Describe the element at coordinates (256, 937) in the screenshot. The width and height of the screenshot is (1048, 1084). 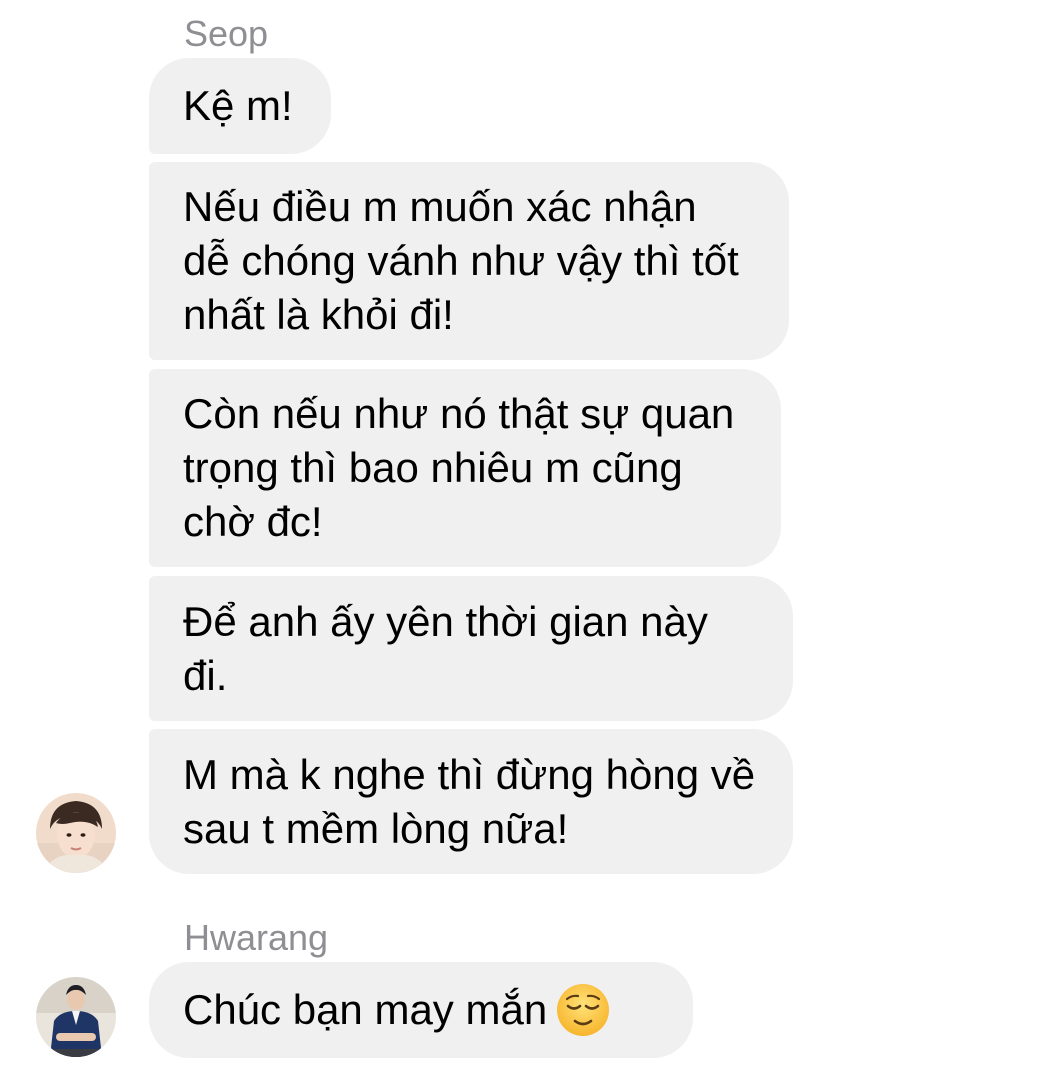
I see `sender-name-hwarang: Hwarang` at that location.